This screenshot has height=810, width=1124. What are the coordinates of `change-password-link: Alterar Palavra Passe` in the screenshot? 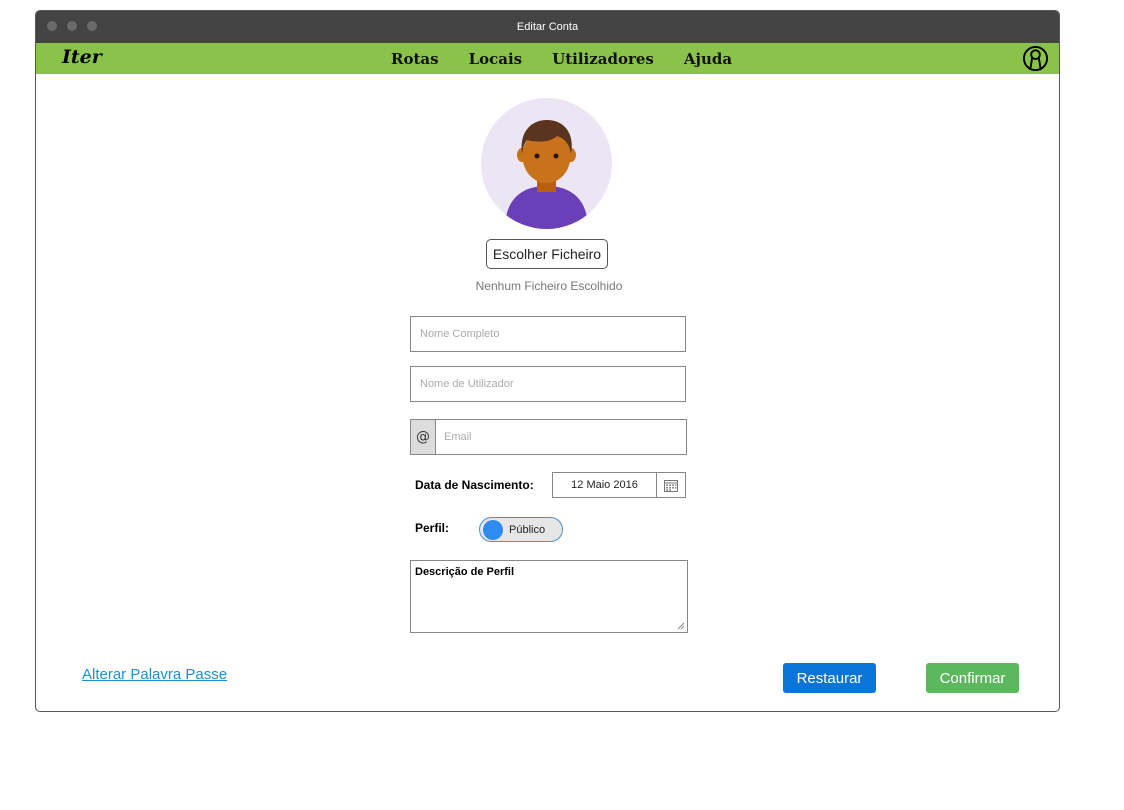 It's located at (154, 674).